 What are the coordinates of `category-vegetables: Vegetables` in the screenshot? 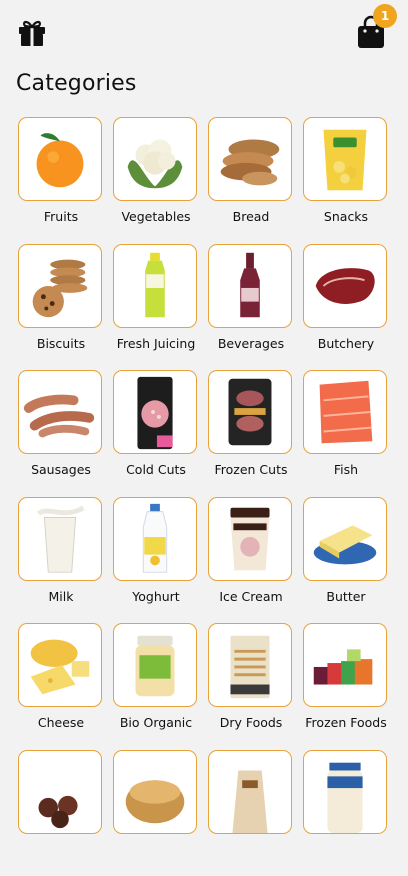 It's located at (156, 180).